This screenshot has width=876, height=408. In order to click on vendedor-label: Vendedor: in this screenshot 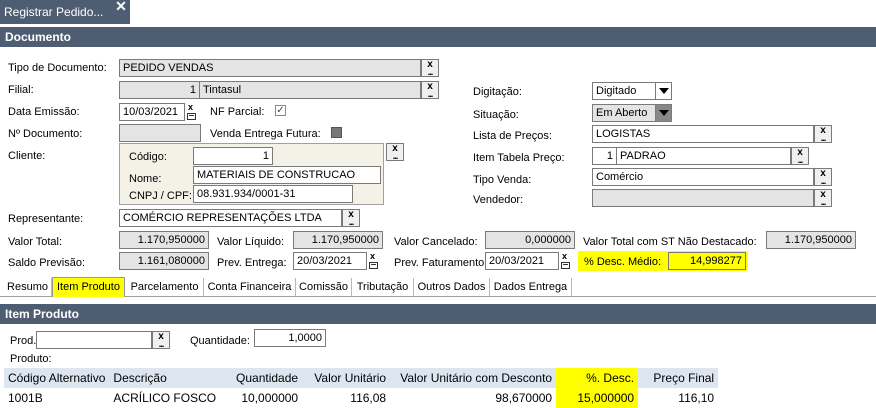, I will do `click(498, 200)`.